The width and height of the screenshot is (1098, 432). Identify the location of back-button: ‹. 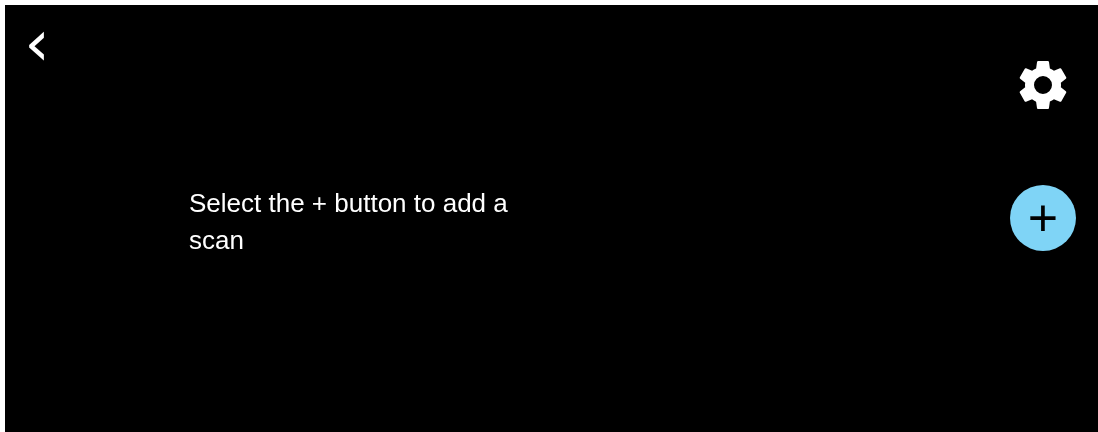
(37, 46).